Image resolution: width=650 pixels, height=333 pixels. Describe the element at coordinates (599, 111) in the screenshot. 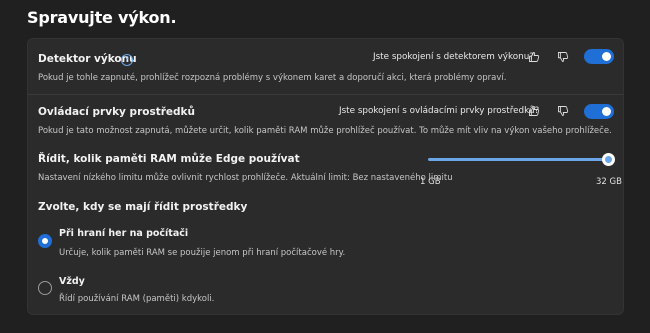

I see `resource-controls-toggle` at that location.